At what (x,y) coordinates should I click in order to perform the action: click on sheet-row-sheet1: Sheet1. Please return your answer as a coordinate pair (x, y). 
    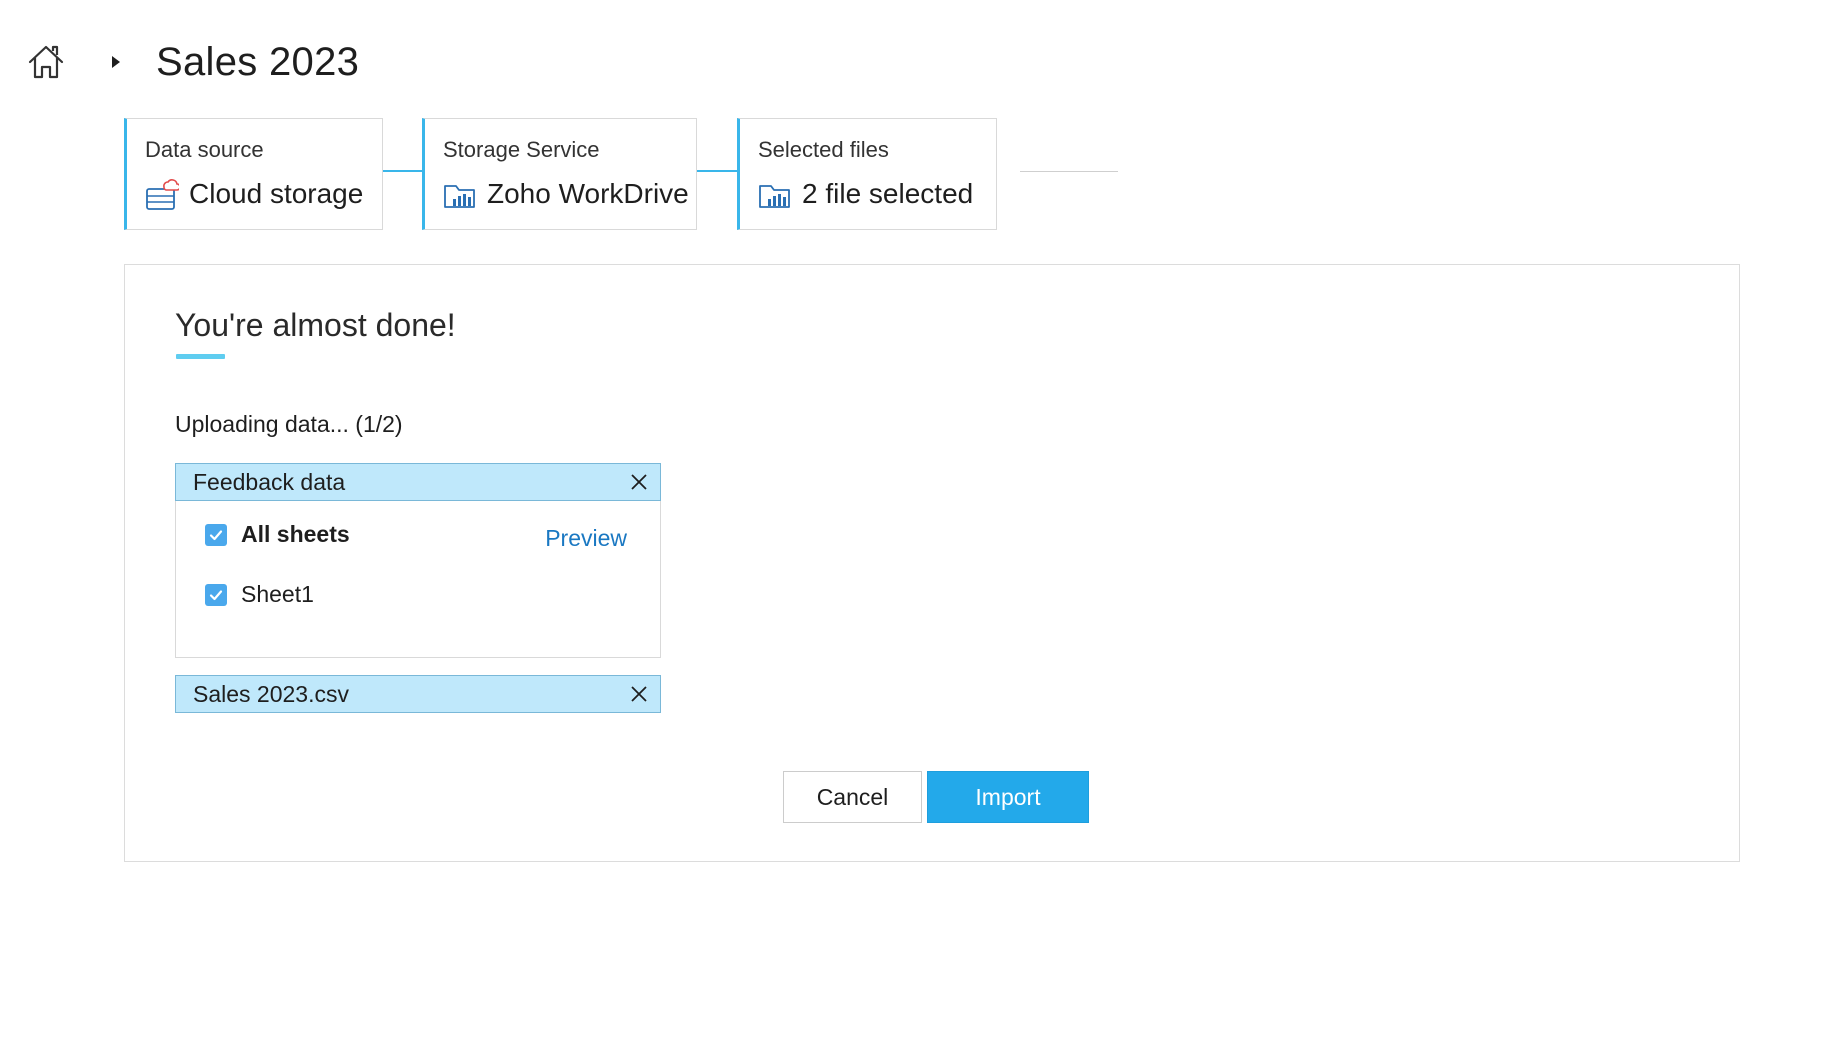
    Looking at the image, I should click on (259, 594).